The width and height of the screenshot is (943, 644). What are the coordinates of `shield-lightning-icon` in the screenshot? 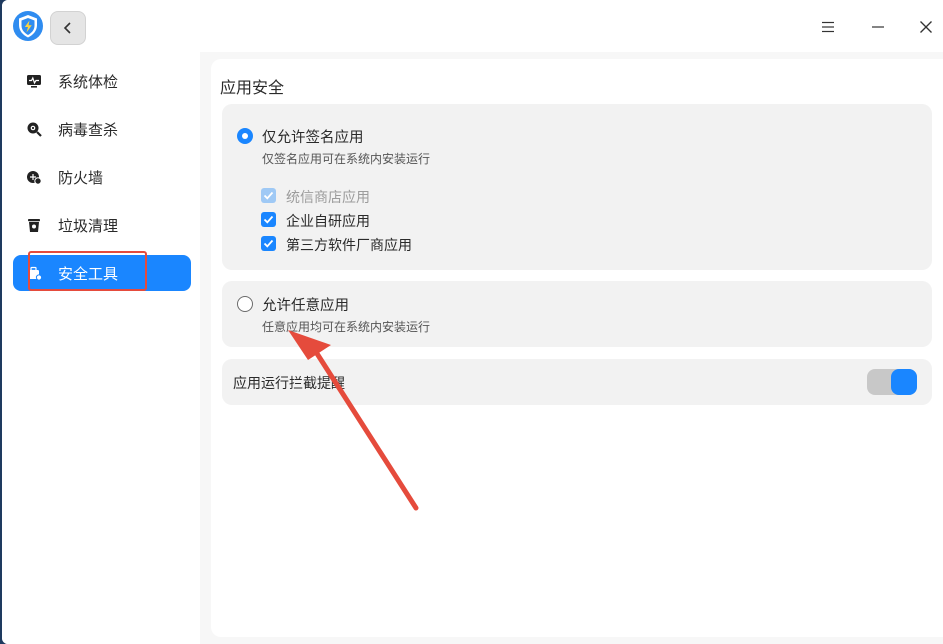 It's located at (28, 26).